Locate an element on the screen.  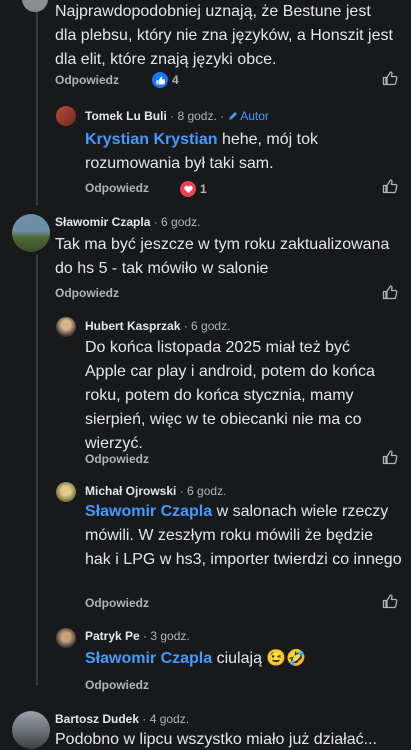
author-name: Sławomir Czapla is located at coordinates (102, 222).